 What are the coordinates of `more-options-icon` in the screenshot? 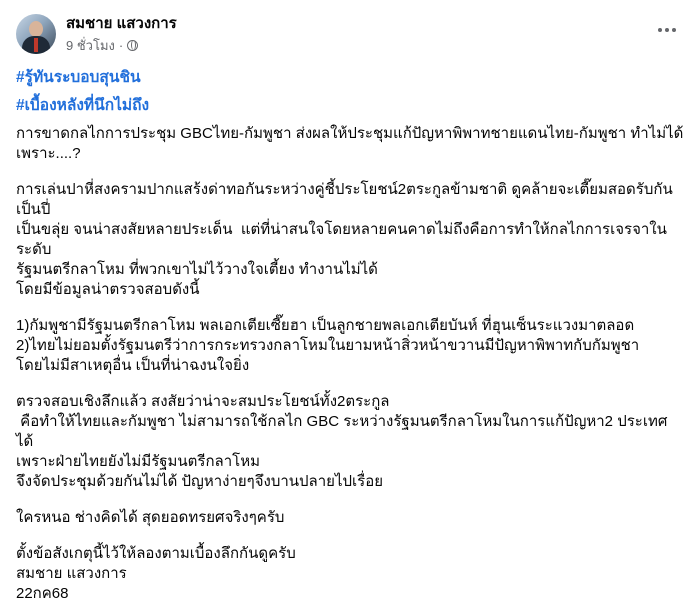 It's located at (667, 30).